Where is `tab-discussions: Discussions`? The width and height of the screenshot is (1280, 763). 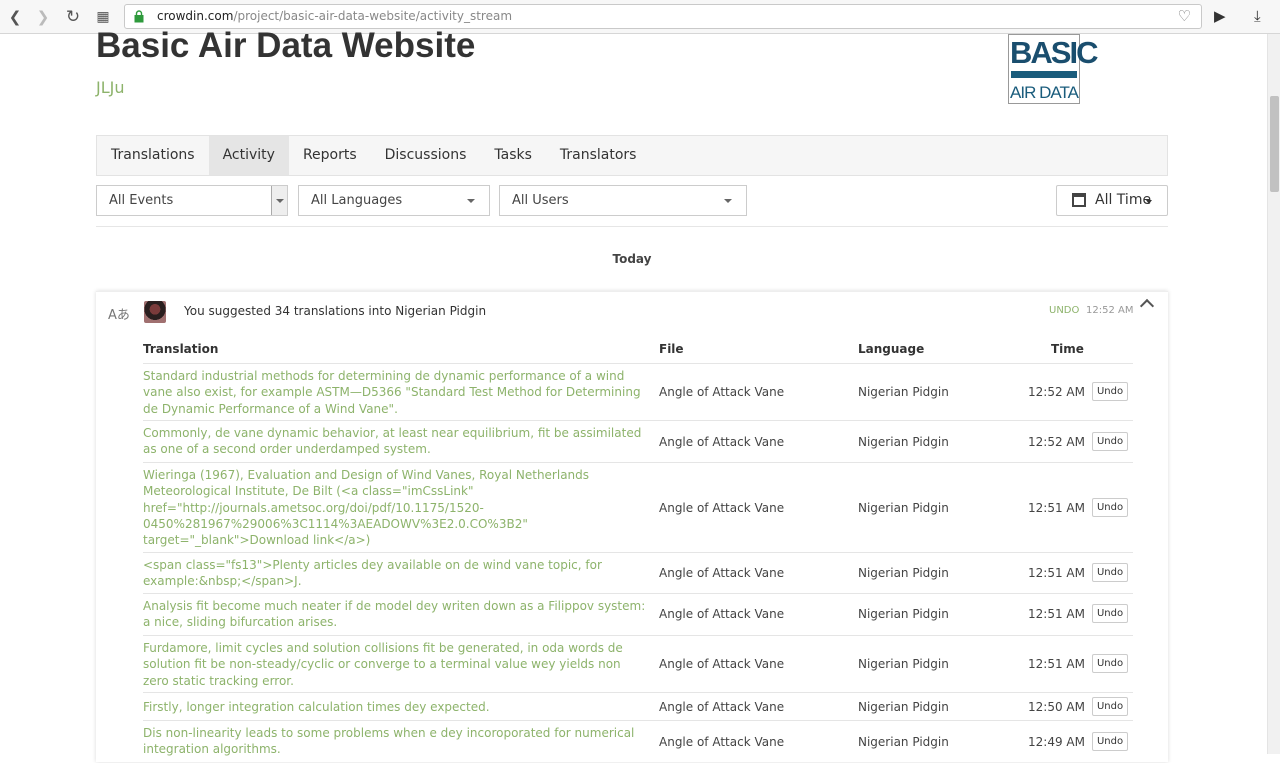 tab-discussions: Discussions is located at coordinates (426, 155).